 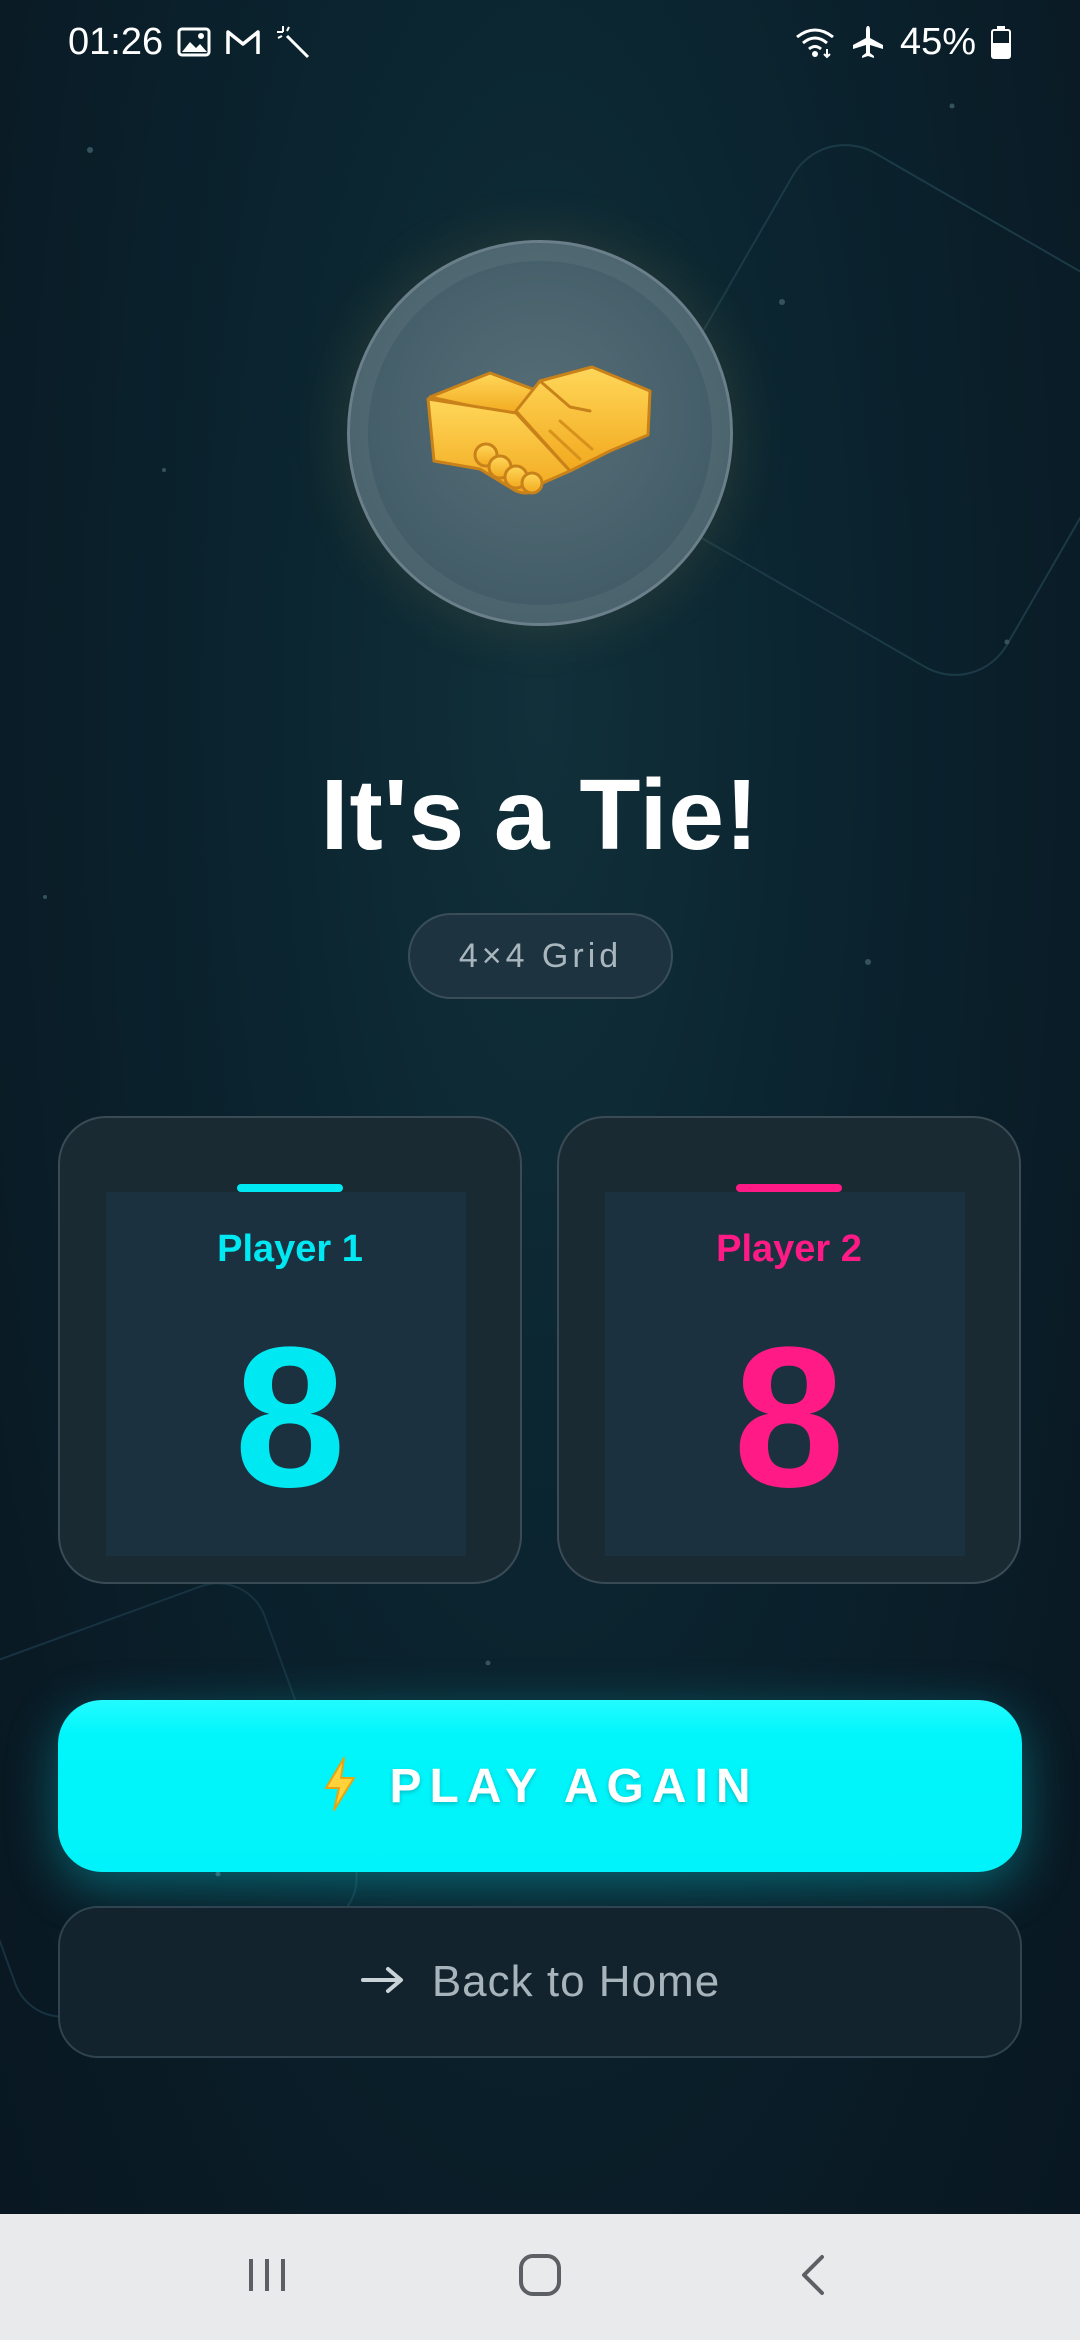 I want to click on battery-percentage: 45%, so click(x=937, y=41).